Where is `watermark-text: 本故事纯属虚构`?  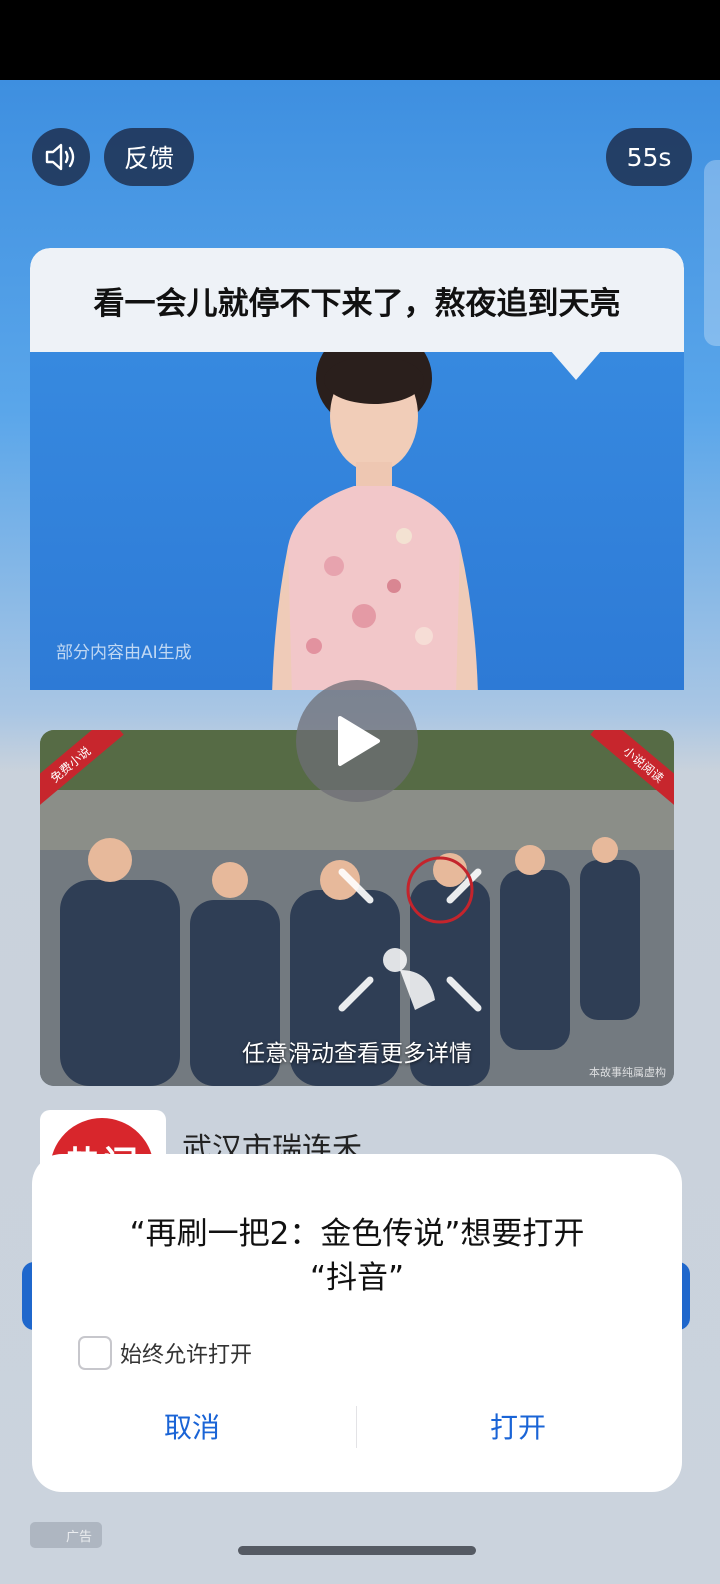 watermark-text: 本故事纯属虚构 is located at coordinates (627, 1072).